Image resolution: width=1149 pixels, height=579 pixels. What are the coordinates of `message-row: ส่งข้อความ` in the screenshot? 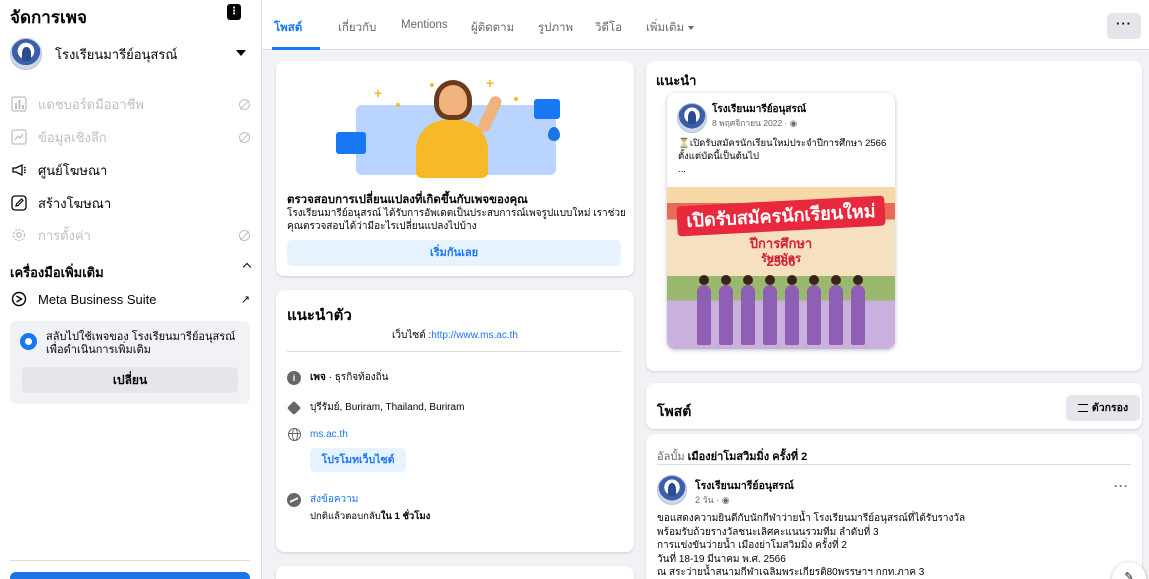 It's located at (322, 499).